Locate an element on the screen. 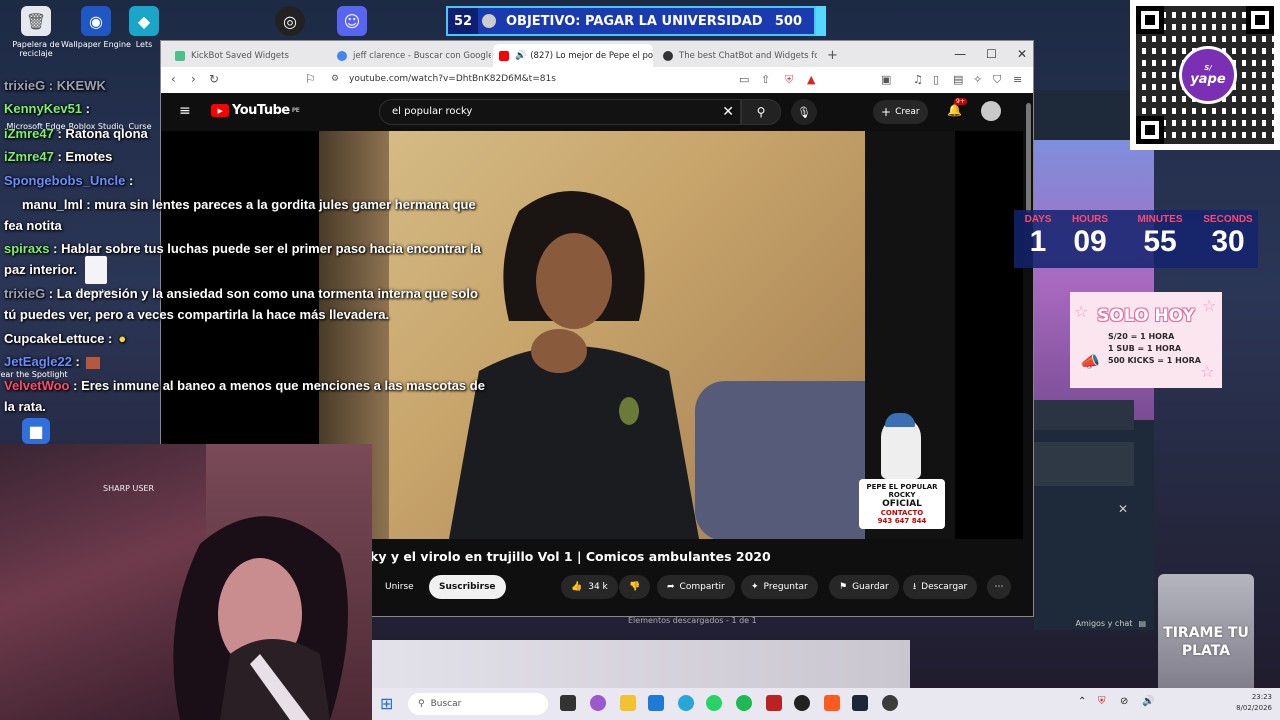 Image resolution: width=1280 pixels, height=720 pixels. chat-username: trixieG is located at coordinates (25, 85).